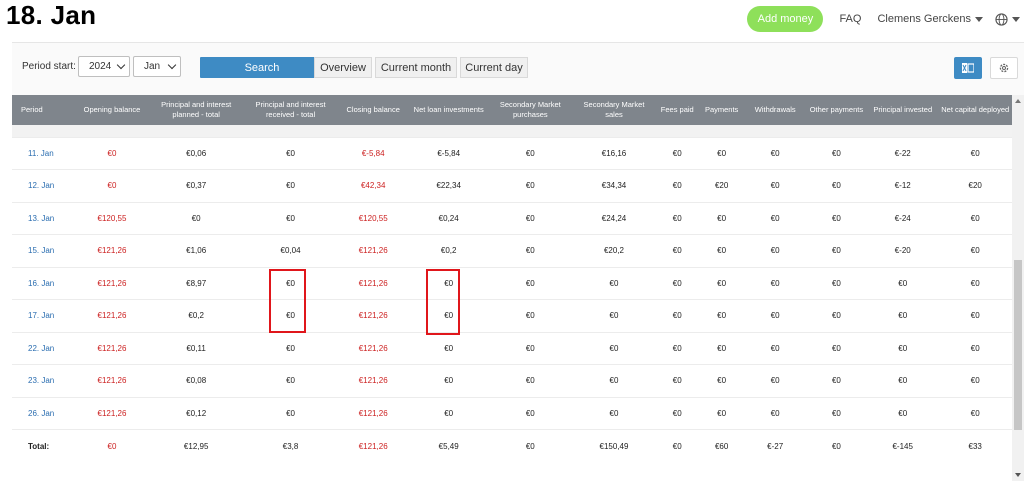 The height and width of the screenshot is (481, 1024). Describe the element at coordinates (448, 110) in the screenshot. I see `header-net-loan-investments: Net loan investments` at that location.